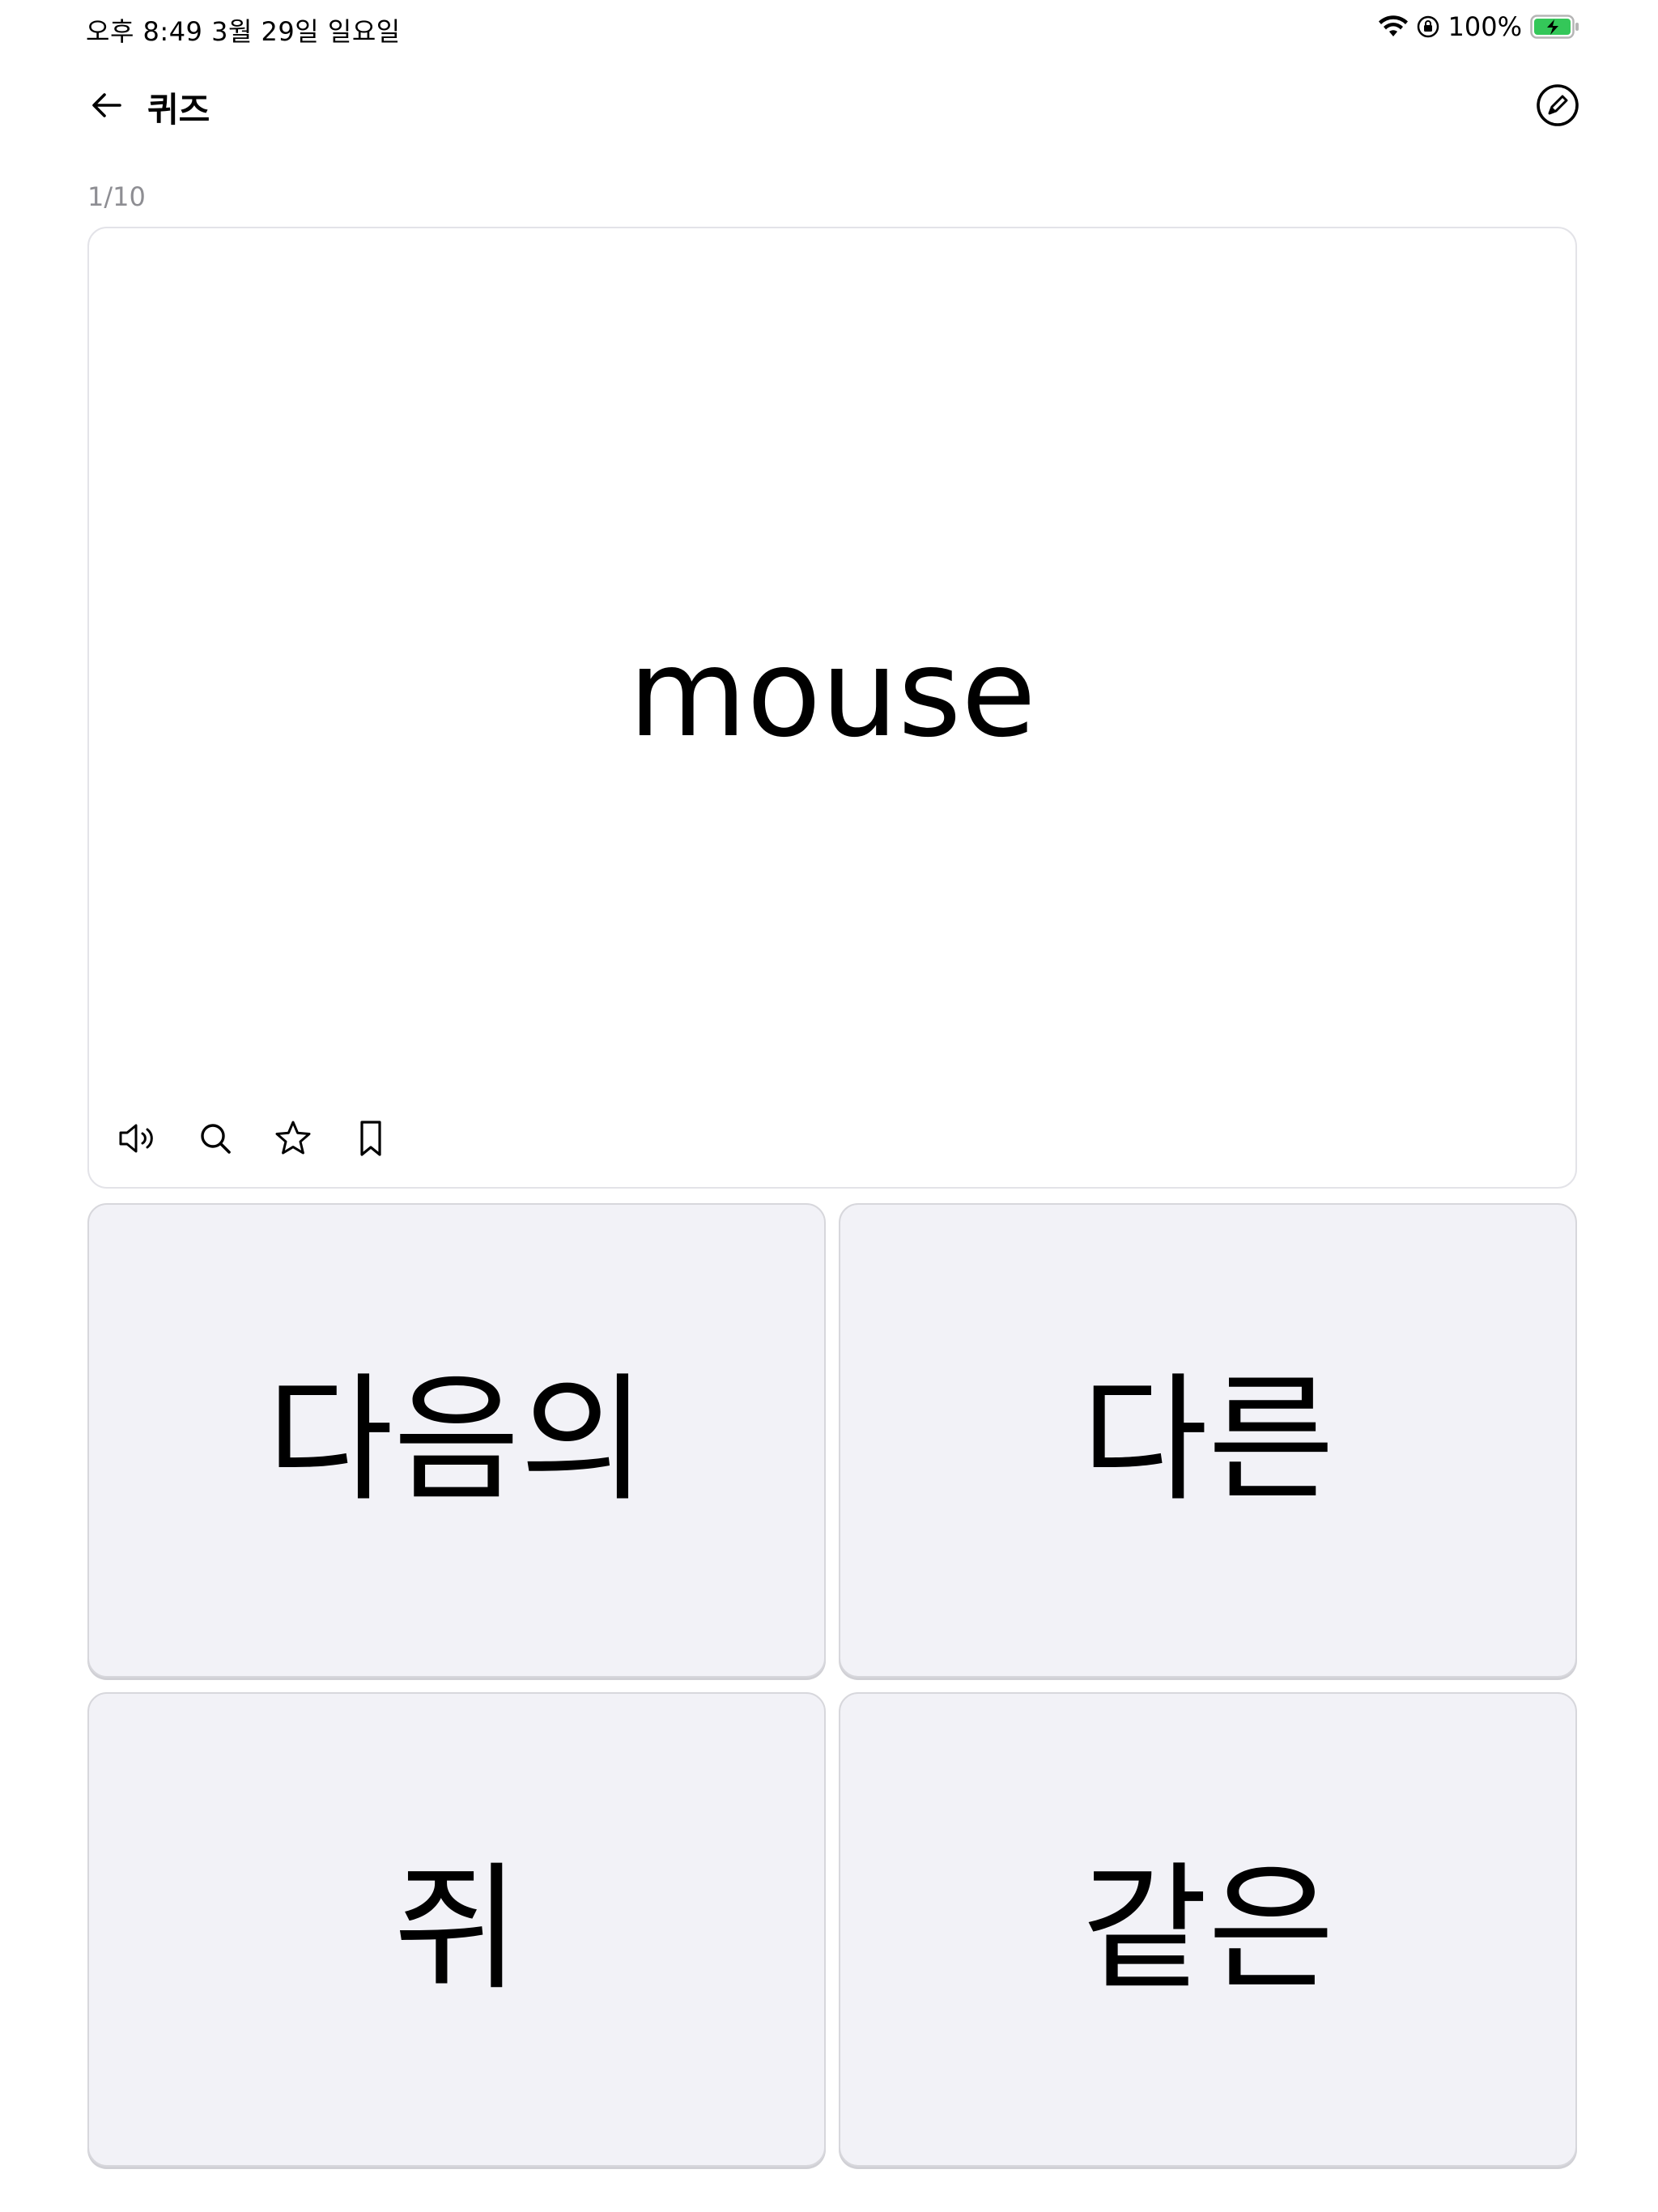 This screenshot has height=2212, width=1658. What do you see at coordinates (829, 29) in the screenshot?
I see `status-bar: 오후 8:49 3월 29일 일요일 100%` at bounding box center [829, 29].